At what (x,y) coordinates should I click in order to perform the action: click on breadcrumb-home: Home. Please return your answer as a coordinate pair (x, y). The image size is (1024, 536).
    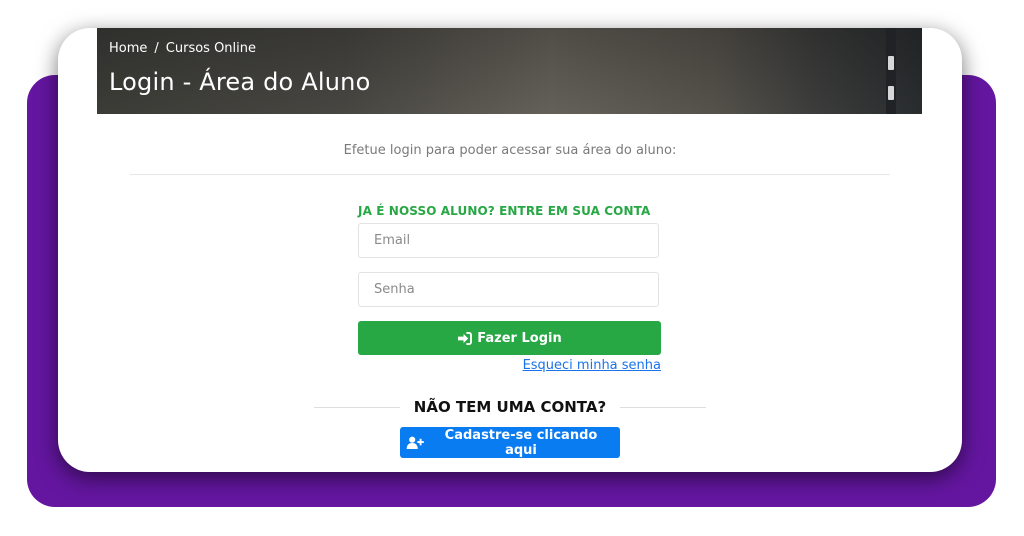
    Looking at the image, I should click on (128, 48).